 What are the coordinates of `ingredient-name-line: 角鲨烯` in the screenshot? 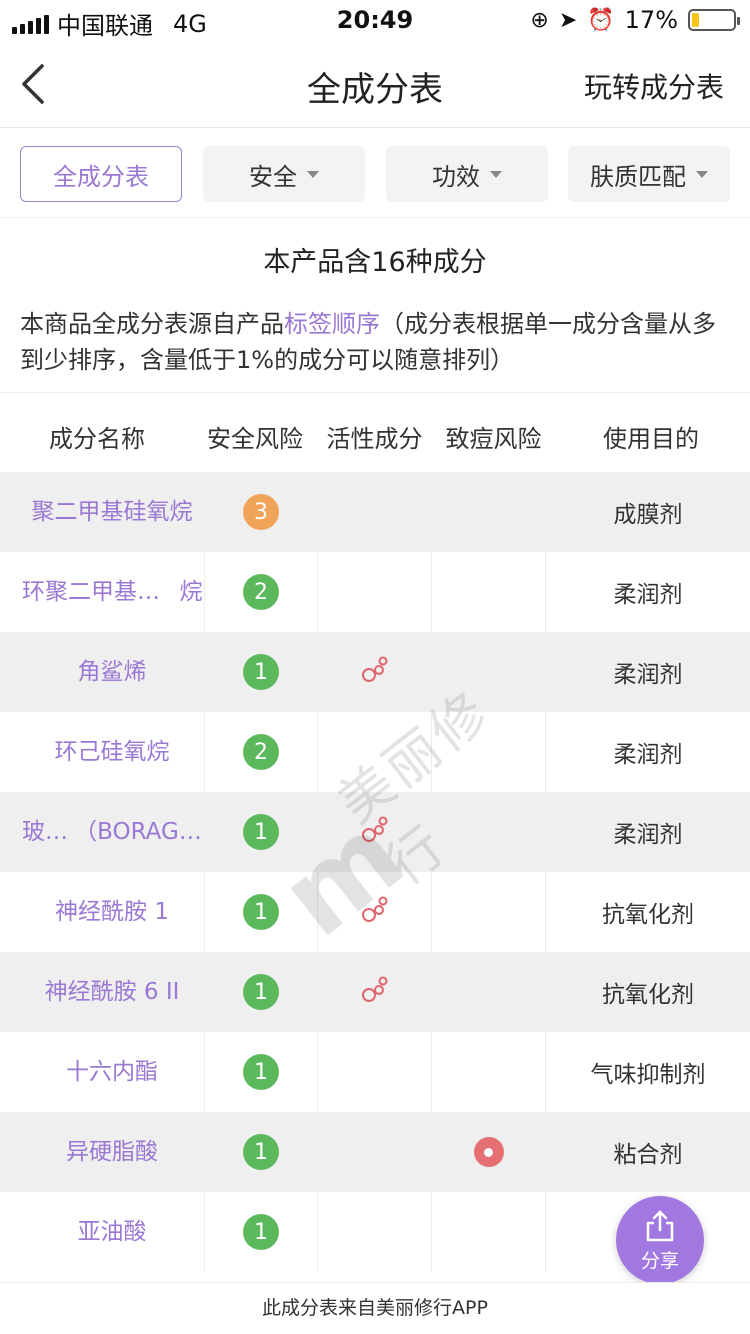 It's located at (112, 672).